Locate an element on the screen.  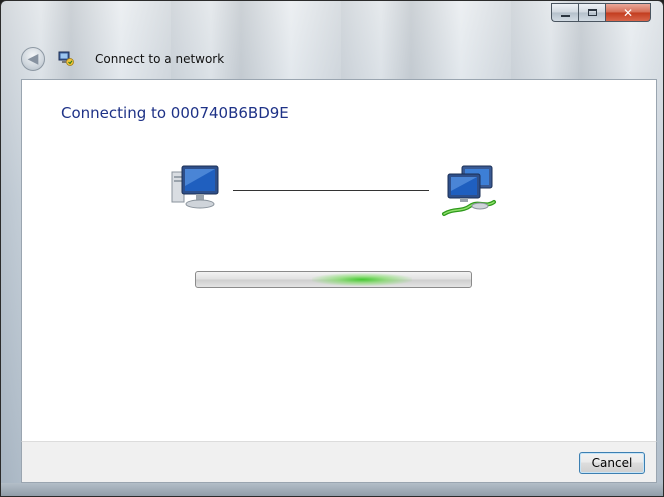
caption-buttons: ✕ is located at coordinates (601, 13).